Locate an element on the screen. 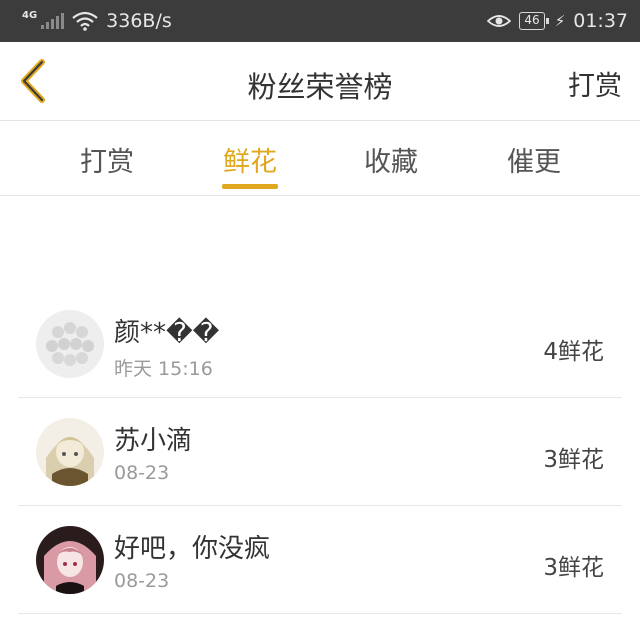 The image size is (640, 620). battery-level: 46 is located at coordinates (532, 20).